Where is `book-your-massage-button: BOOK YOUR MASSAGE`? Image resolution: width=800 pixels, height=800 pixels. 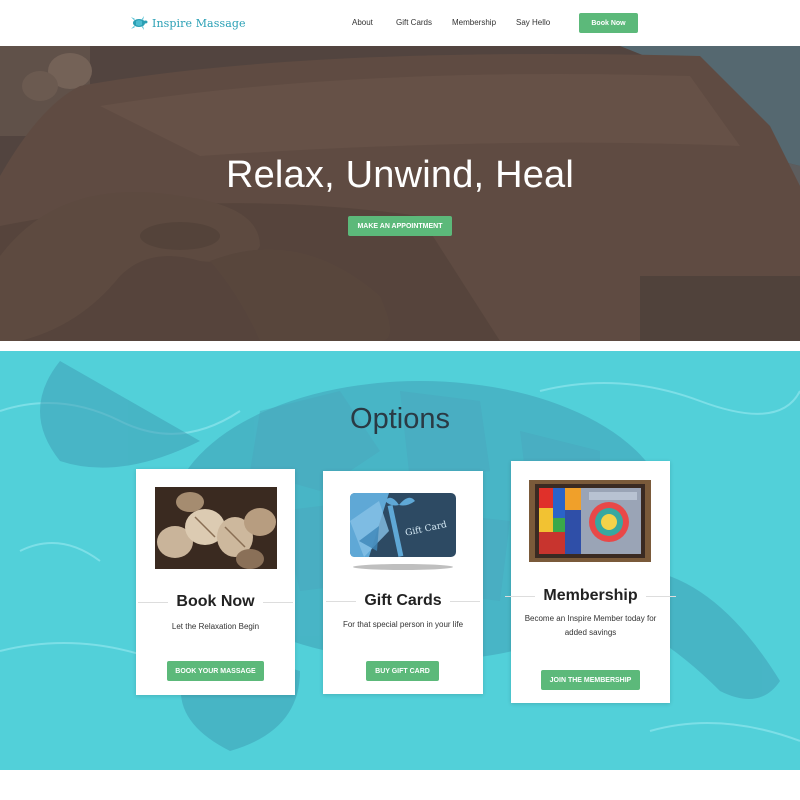
book-your-massage-button: BOOK YOUR MASSAGE is located at coordinates (215, 671).